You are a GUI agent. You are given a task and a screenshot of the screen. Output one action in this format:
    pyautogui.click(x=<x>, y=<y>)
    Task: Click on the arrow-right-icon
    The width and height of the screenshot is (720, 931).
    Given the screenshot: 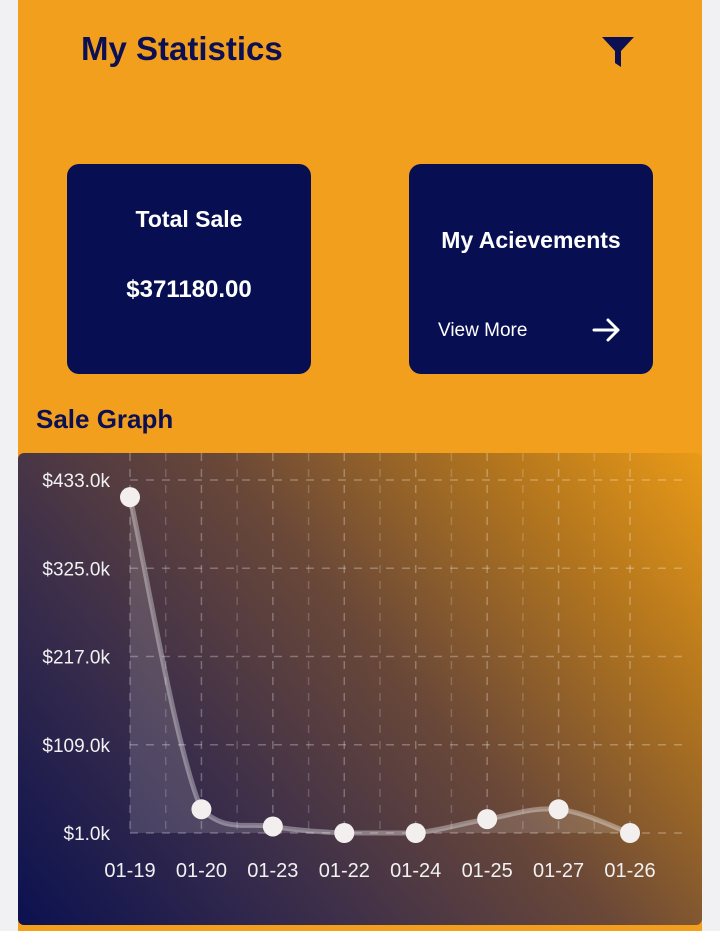 What is the action you would take?
    pyautogui.click(x=607, y=330)
    